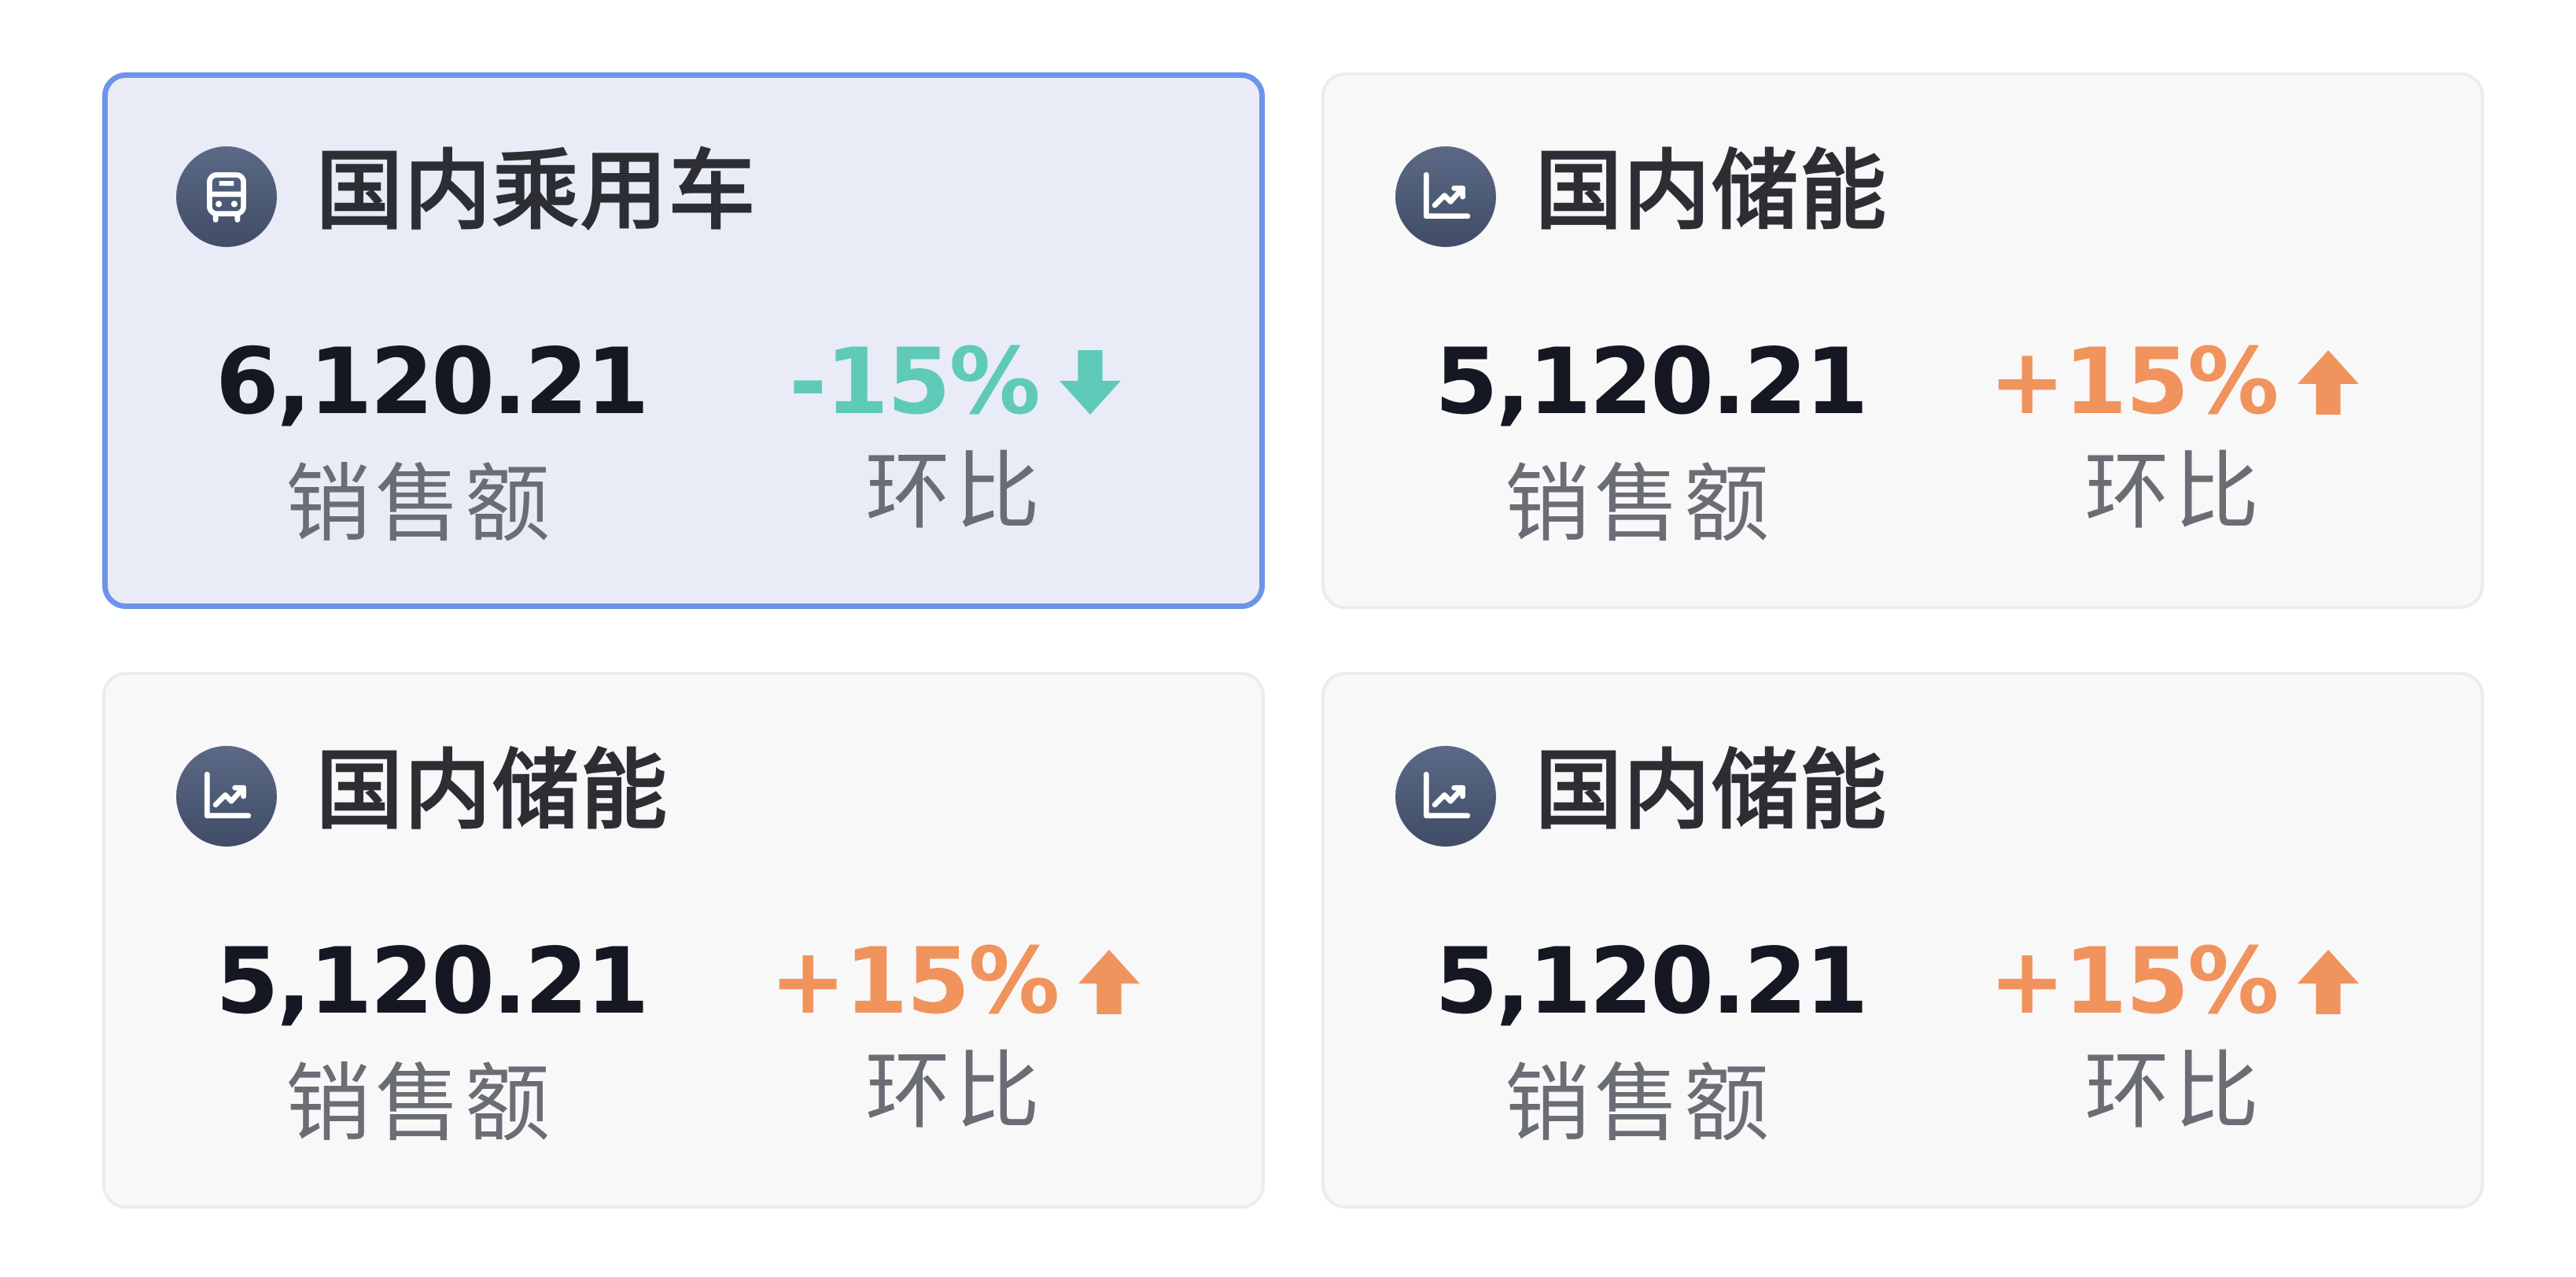 The width and height of the screenshot is (2576, 1277). I want to click on change-indicator: -15%, so click(955, 382).